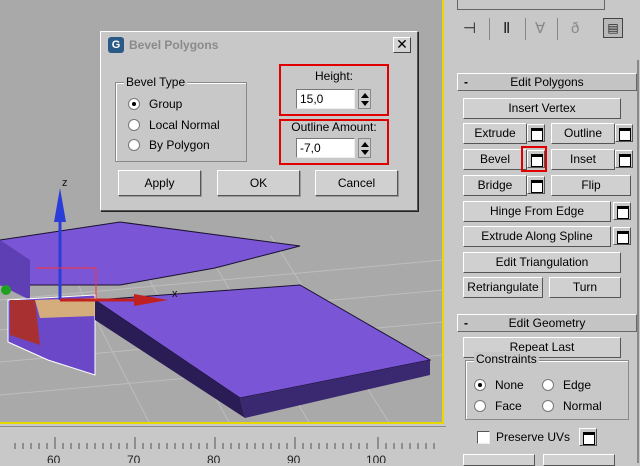 The image size is (640, 466). Describe the element at coordinates (506, 29) in the screenshot. I see `show-end-result-icon: Ⅱ` at that location.